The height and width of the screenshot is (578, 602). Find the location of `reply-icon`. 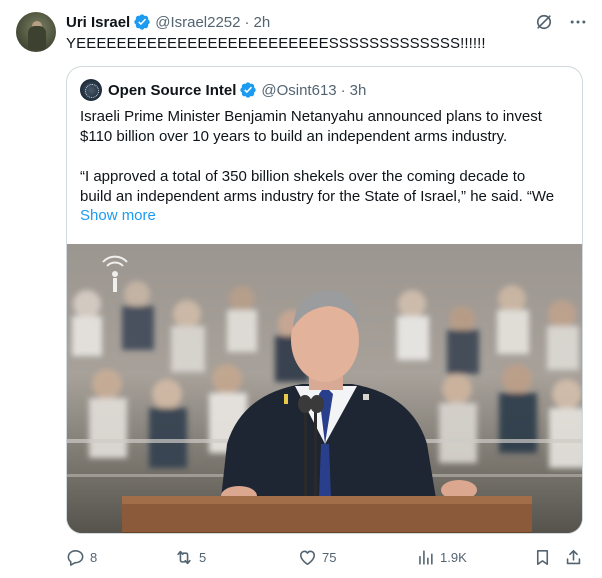

reply-icon is located at coordinates (75, 557).